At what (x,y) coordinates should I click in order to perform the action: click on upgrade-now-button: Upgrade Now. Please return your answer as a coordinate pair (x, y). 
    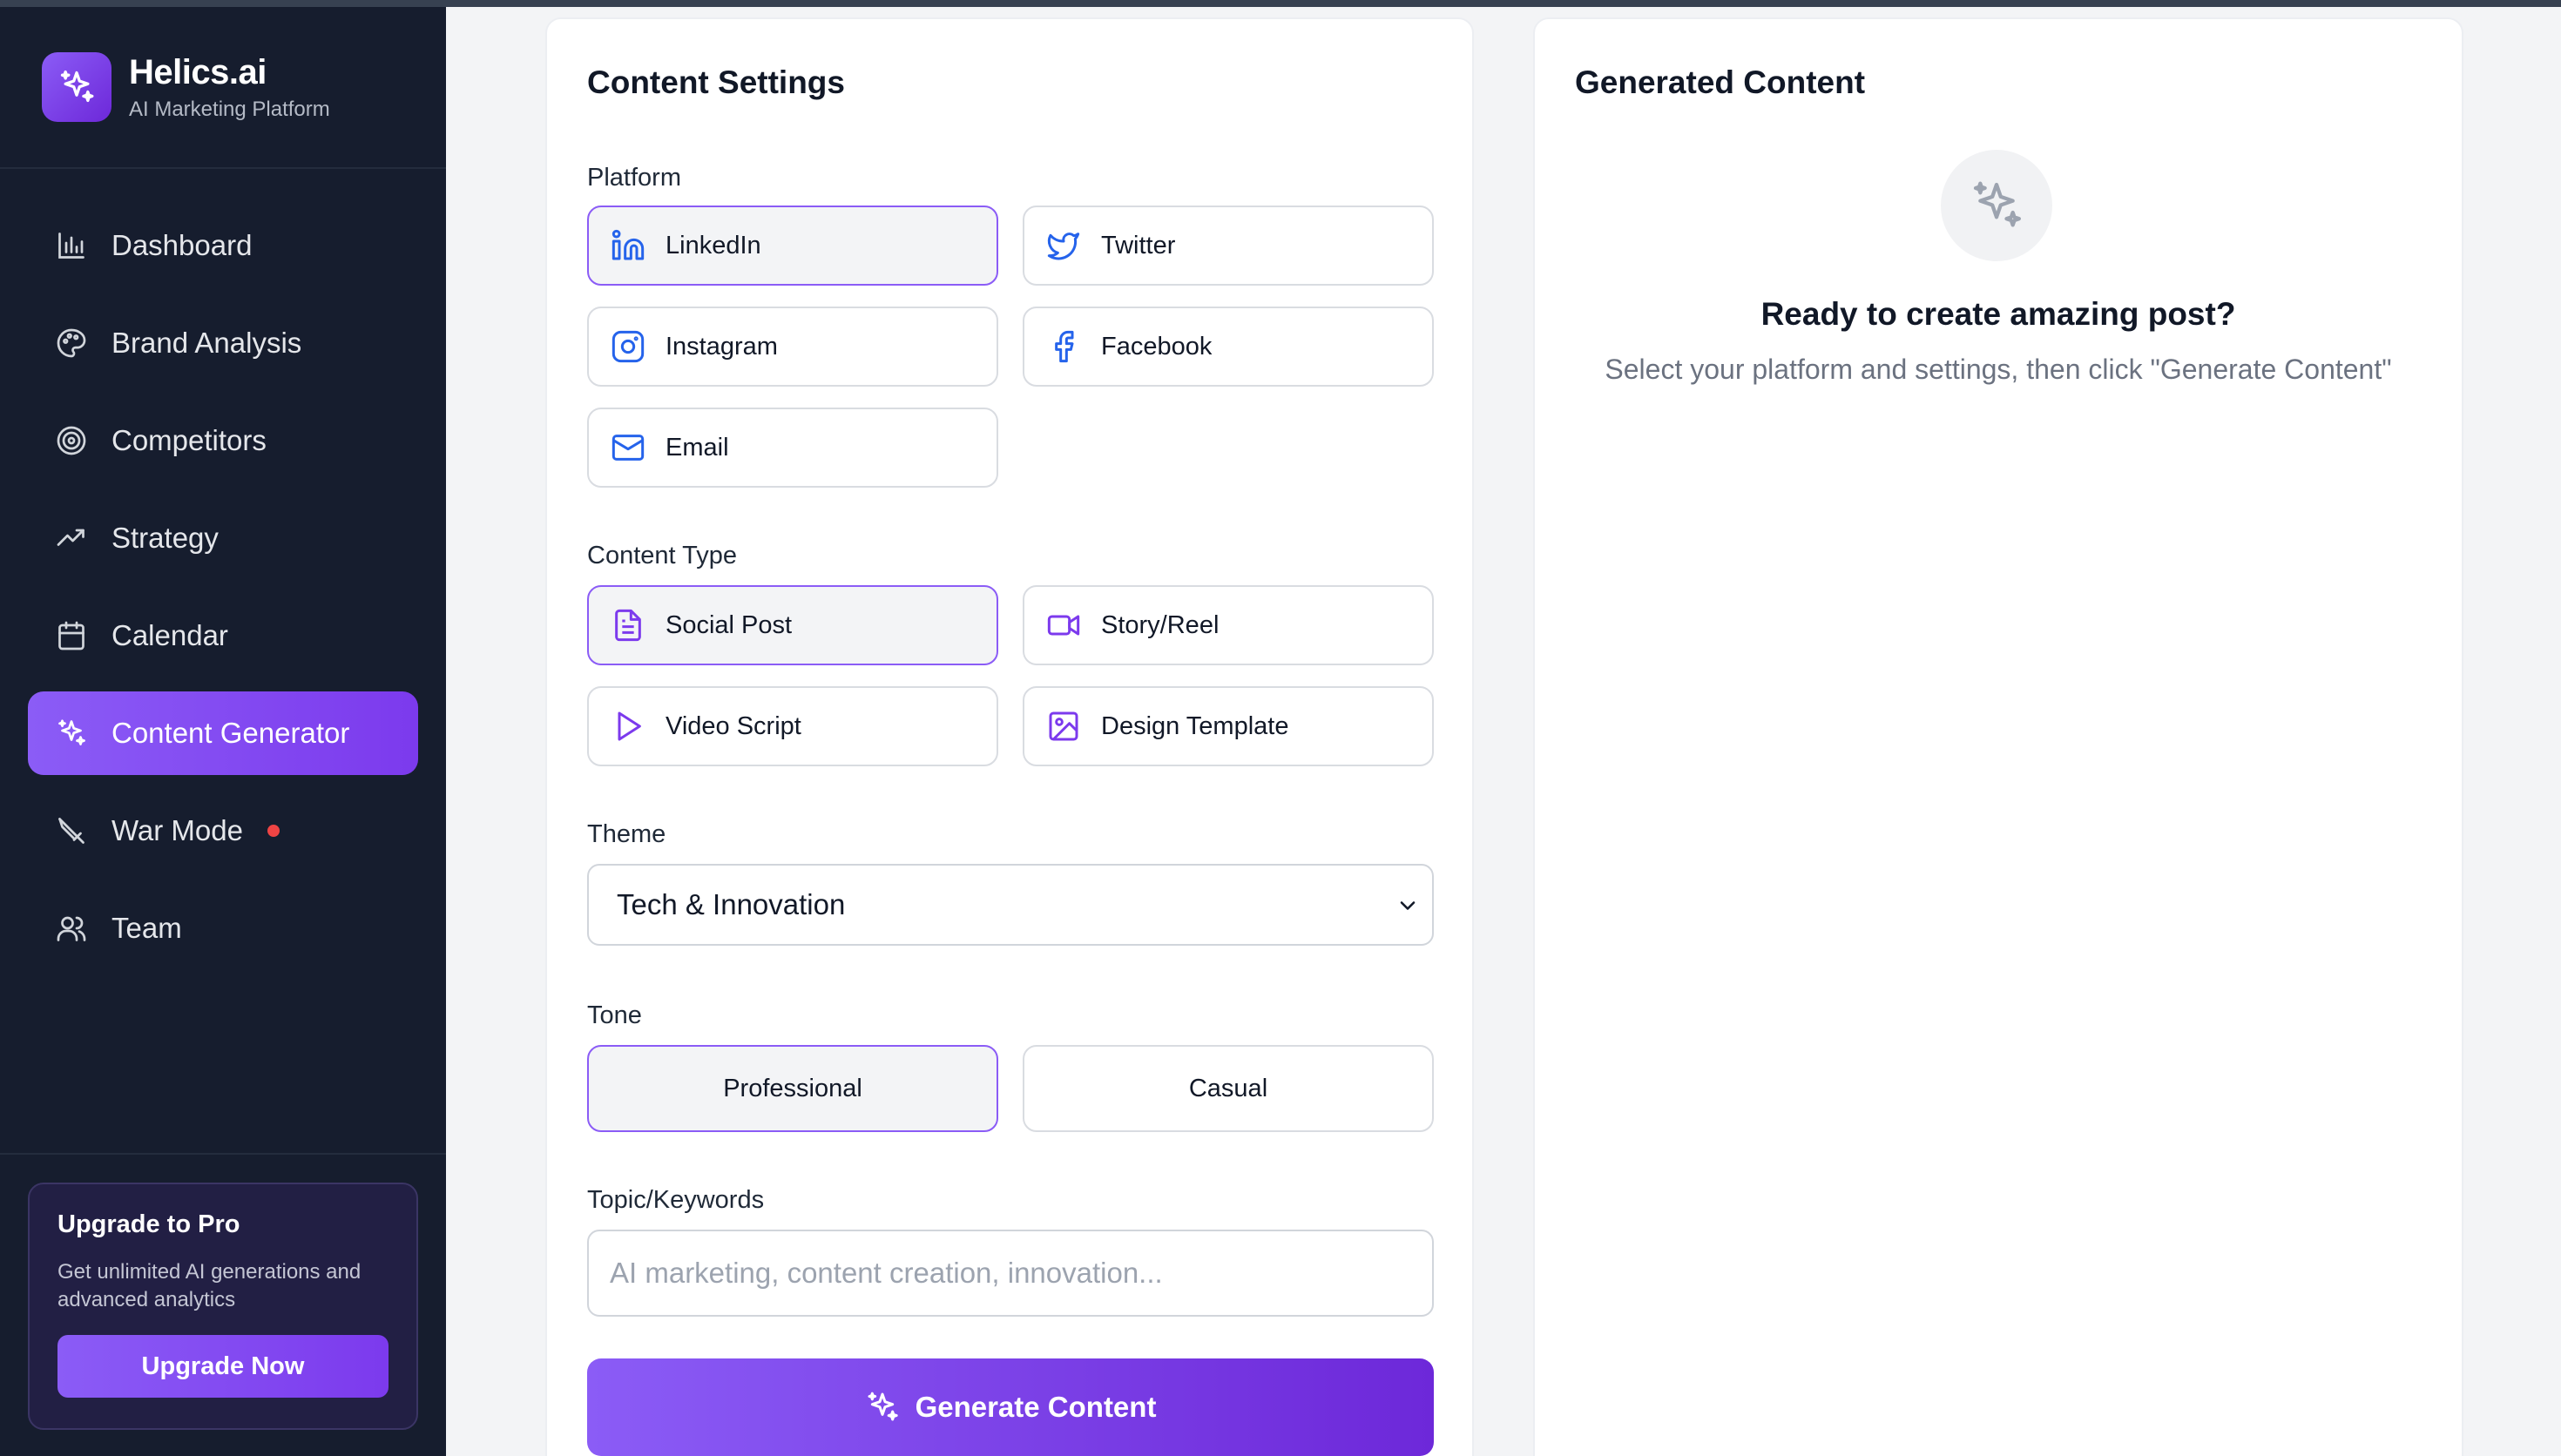
    Looking at the image, I should click on (223, 1366).